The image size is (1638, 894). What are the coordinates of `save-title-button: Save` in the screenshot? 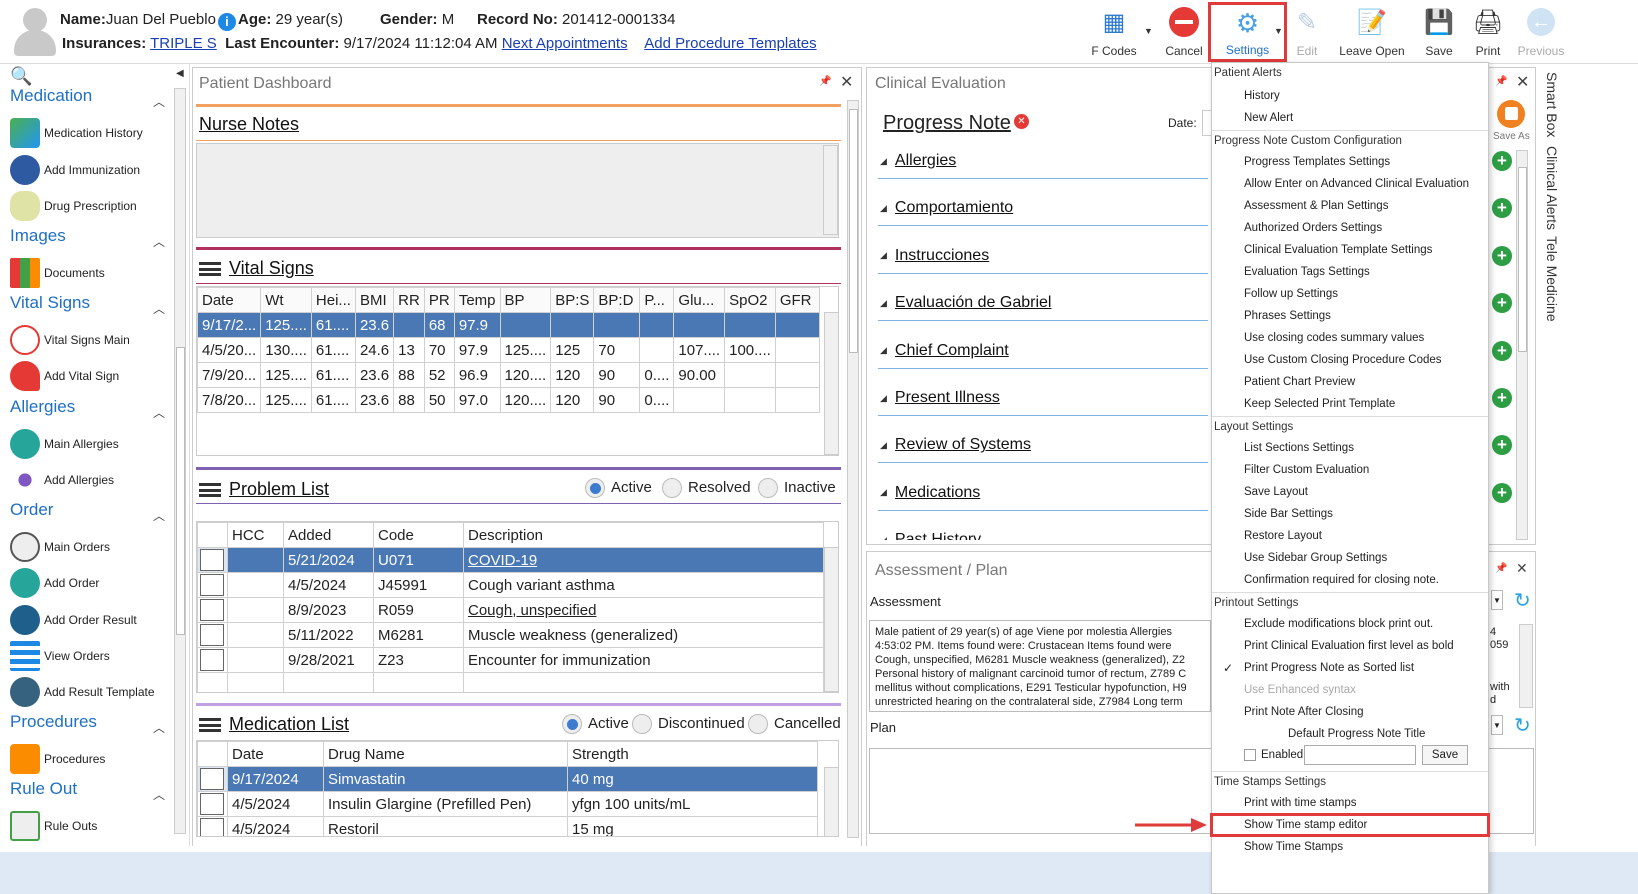 It's located at (1445, 755).